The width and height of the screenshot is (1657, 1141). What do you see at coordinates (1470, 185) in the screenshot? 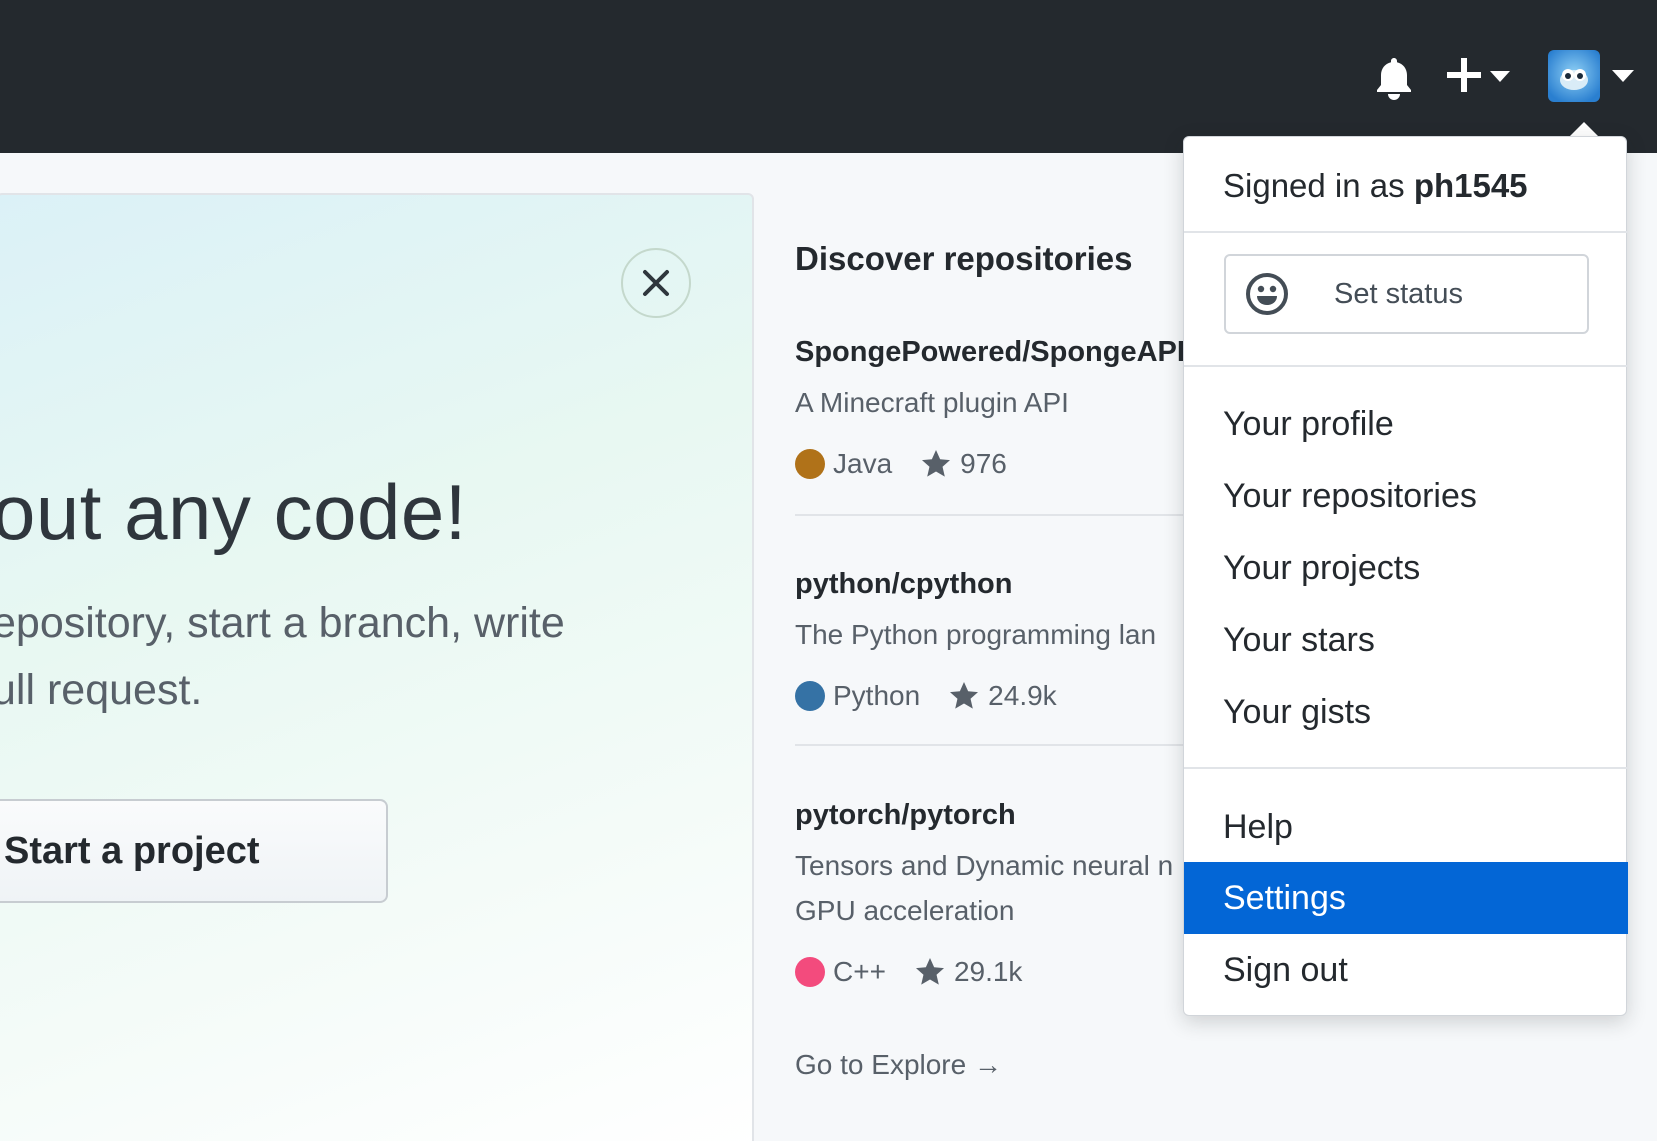
I see `signed-in-username: ph1545` at bounding box center [1470, 185].